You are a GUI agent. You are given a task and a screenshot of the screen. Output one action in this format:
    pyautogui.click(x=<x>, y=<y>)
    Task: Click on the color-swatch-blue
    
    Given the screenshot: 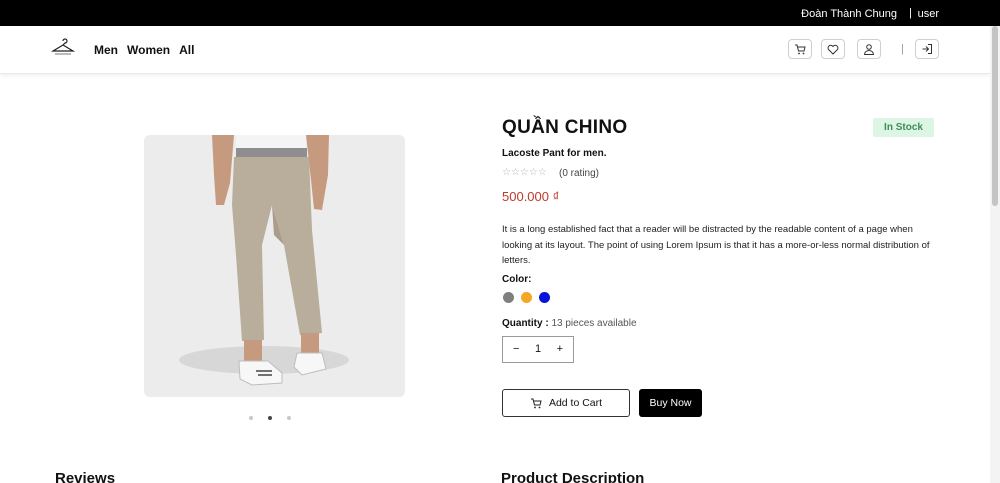 What is the action you would take?
    pyautogui.click(x=544, y=297)
    